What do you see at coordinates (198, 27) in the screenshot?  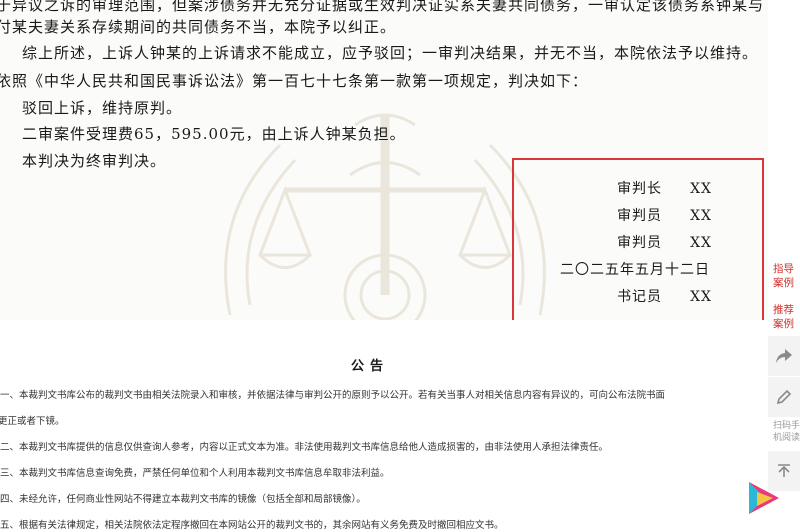 I see `paragraph-line: 付某夫妻关系存续期间的共同债务不当，本院予以纠正。` at bounding box center [198, 27].